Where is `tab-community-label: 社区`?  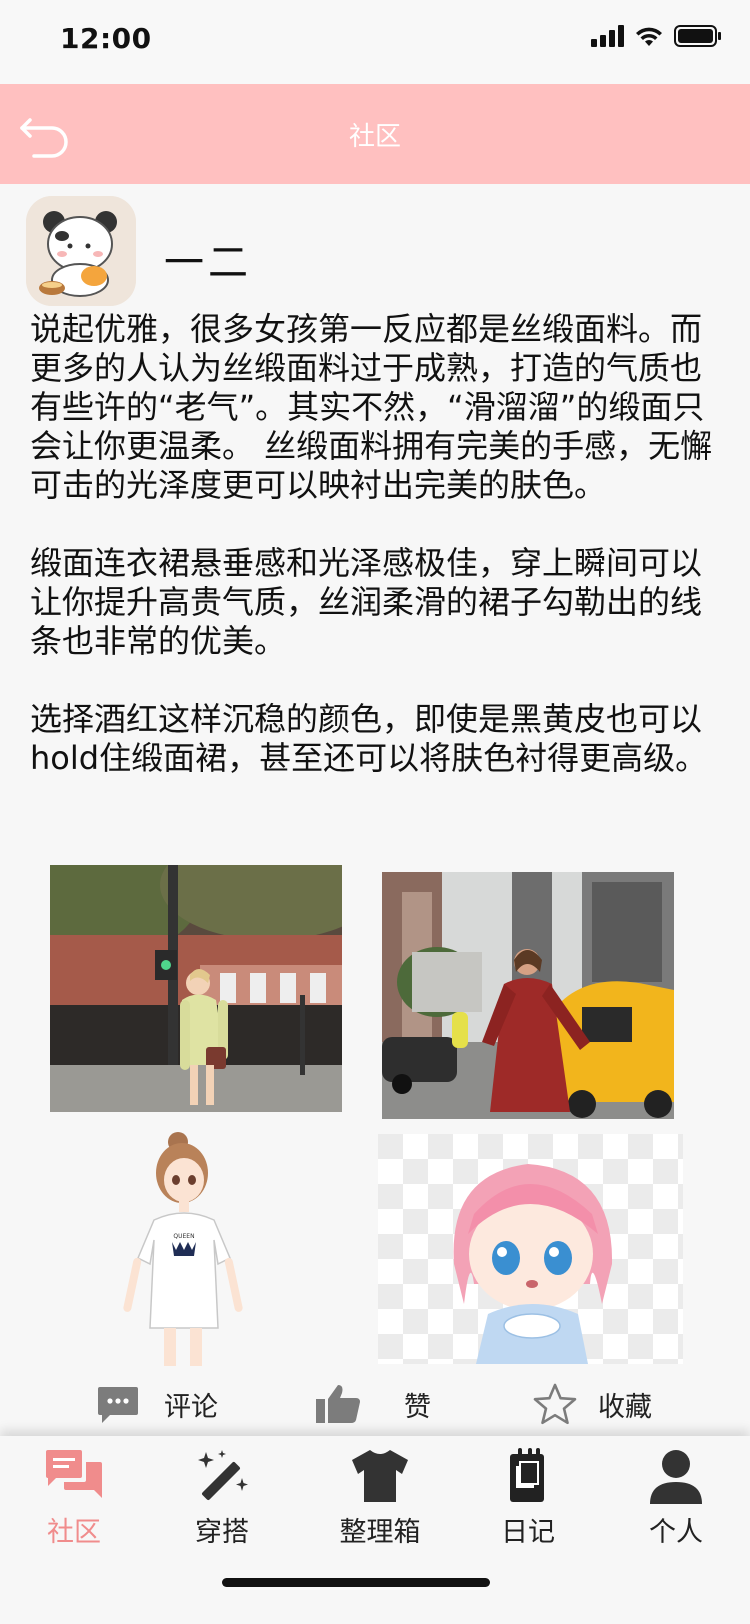 tab-community-label: 社区 is located at coordinates (74, 1532).